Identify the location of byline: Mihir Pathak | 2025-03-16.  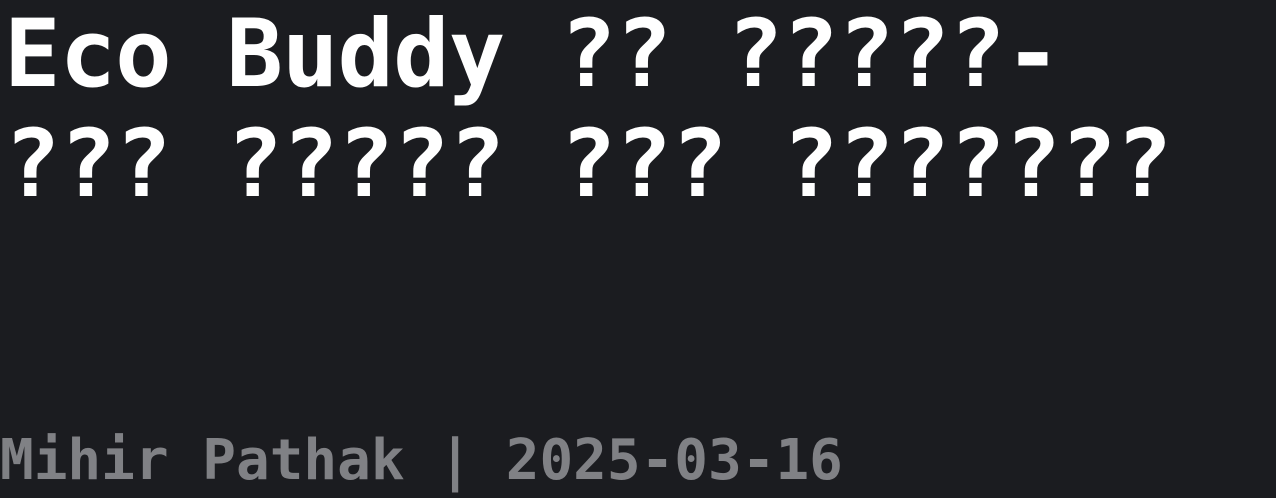
(421, 461).